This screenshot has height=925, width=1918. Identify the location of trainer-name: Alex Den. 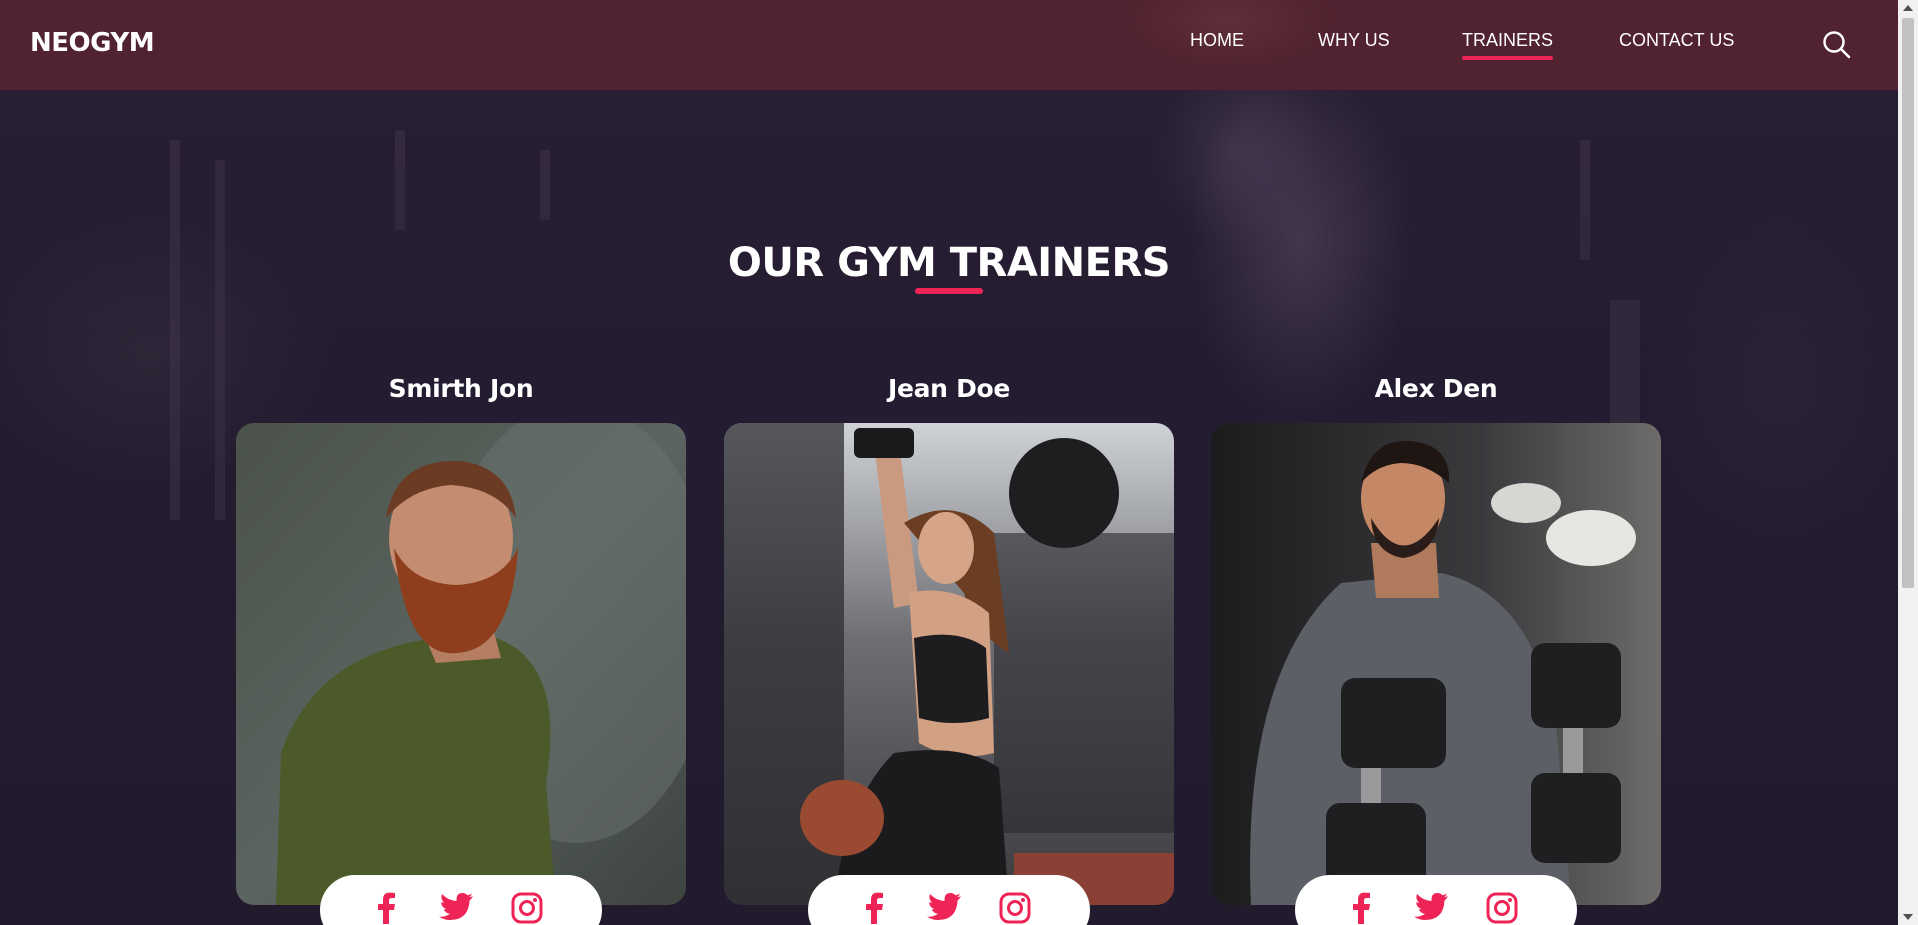
(1436, 388).